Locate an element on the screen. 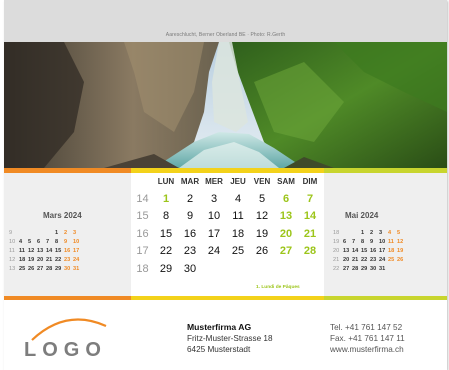 The image size is (449, 370). next_month-day: 23 is located at coordinates (373, 260).